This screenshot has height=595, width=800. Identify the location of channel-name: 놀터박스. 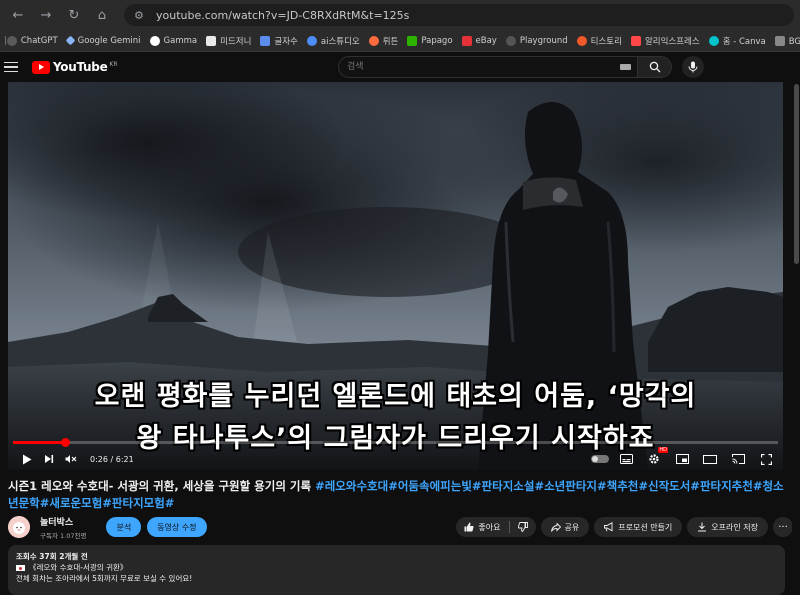
(63, 521).